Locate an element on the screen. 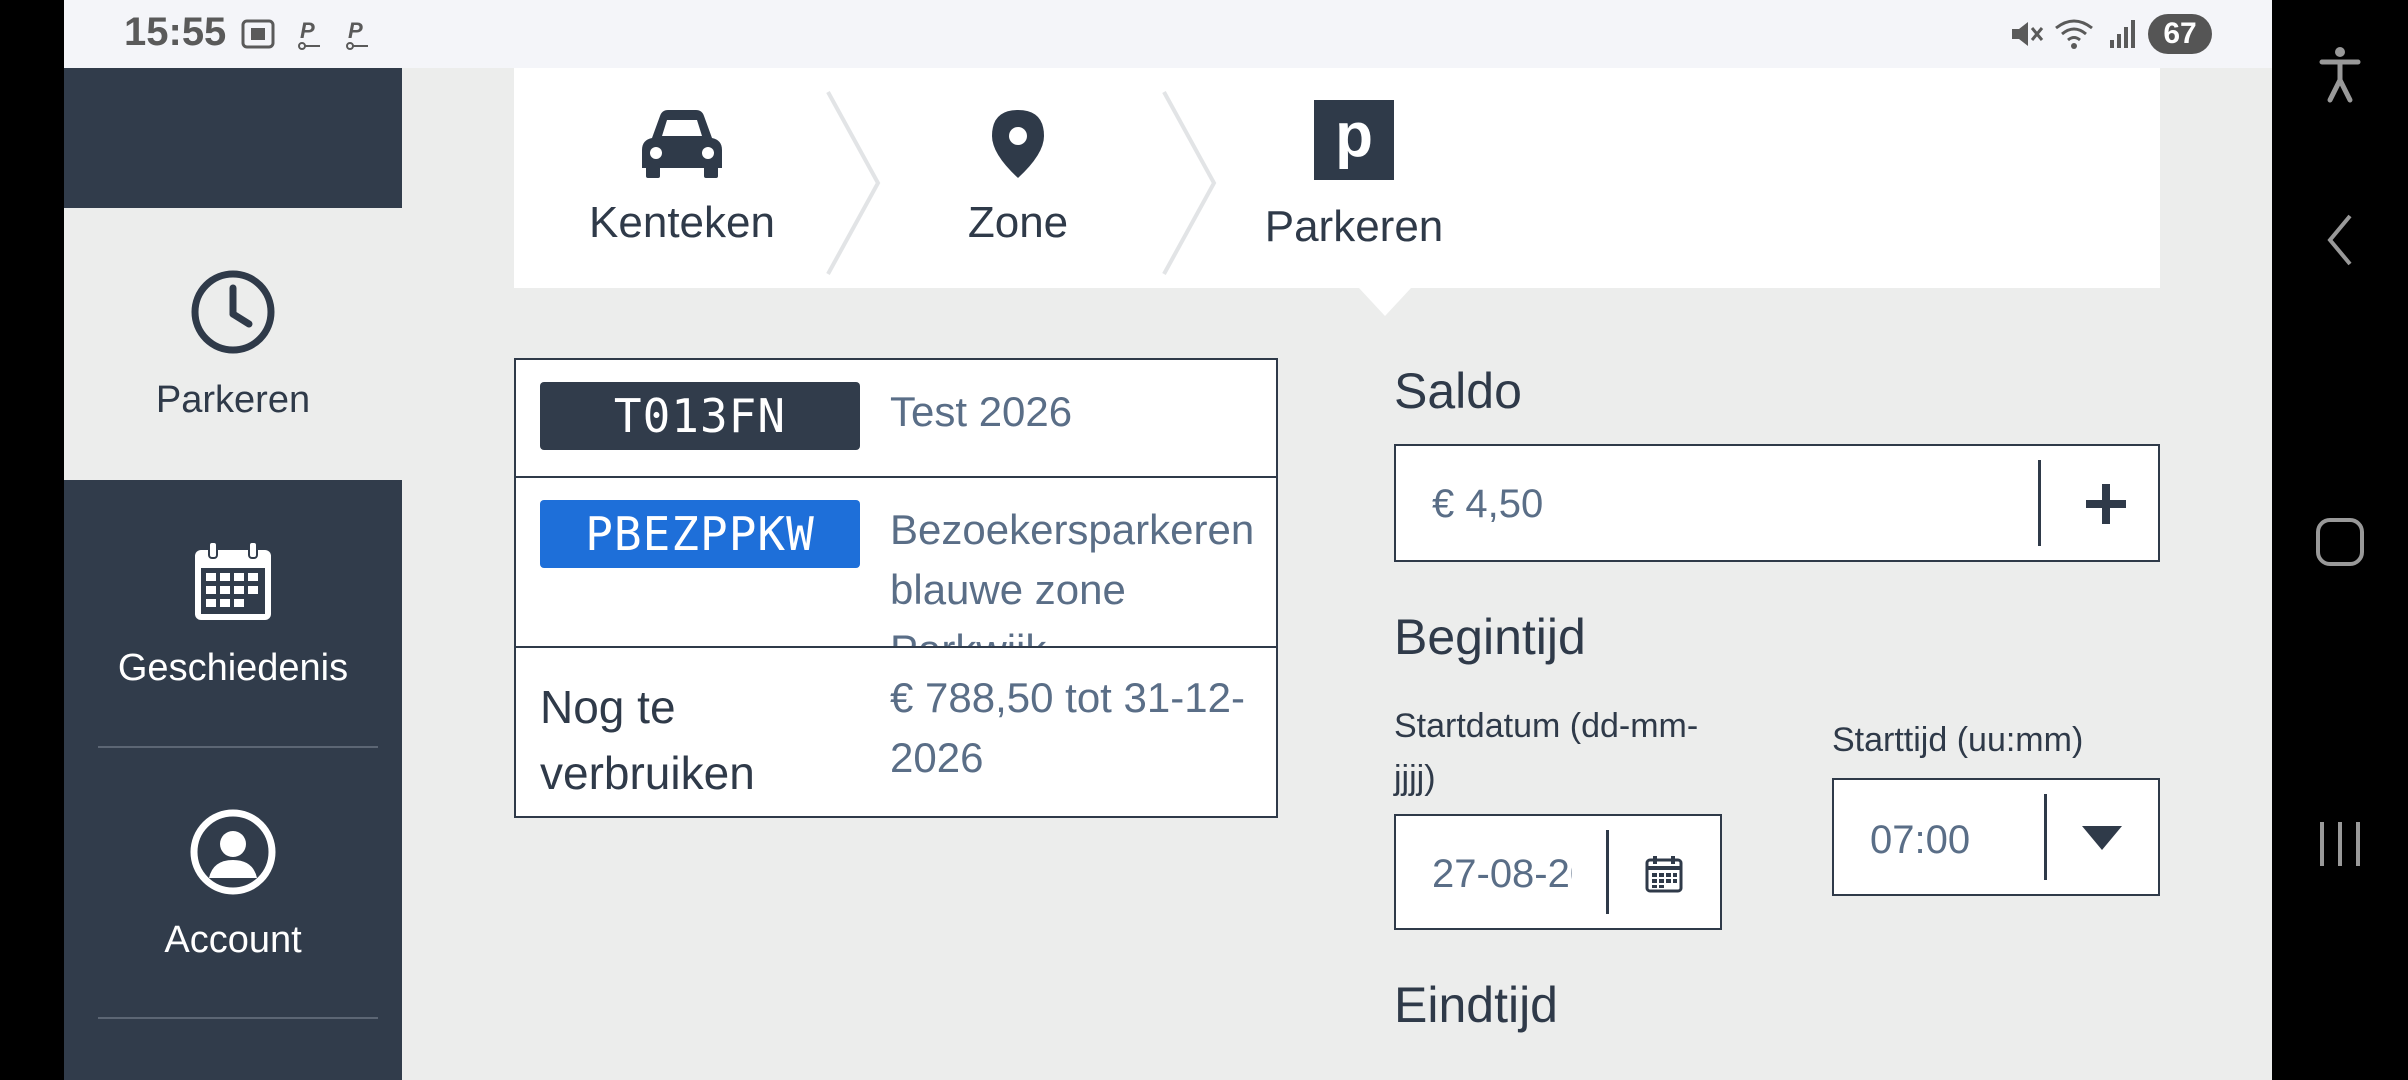  active-step-pointer is located at coordinates (1385, 302).